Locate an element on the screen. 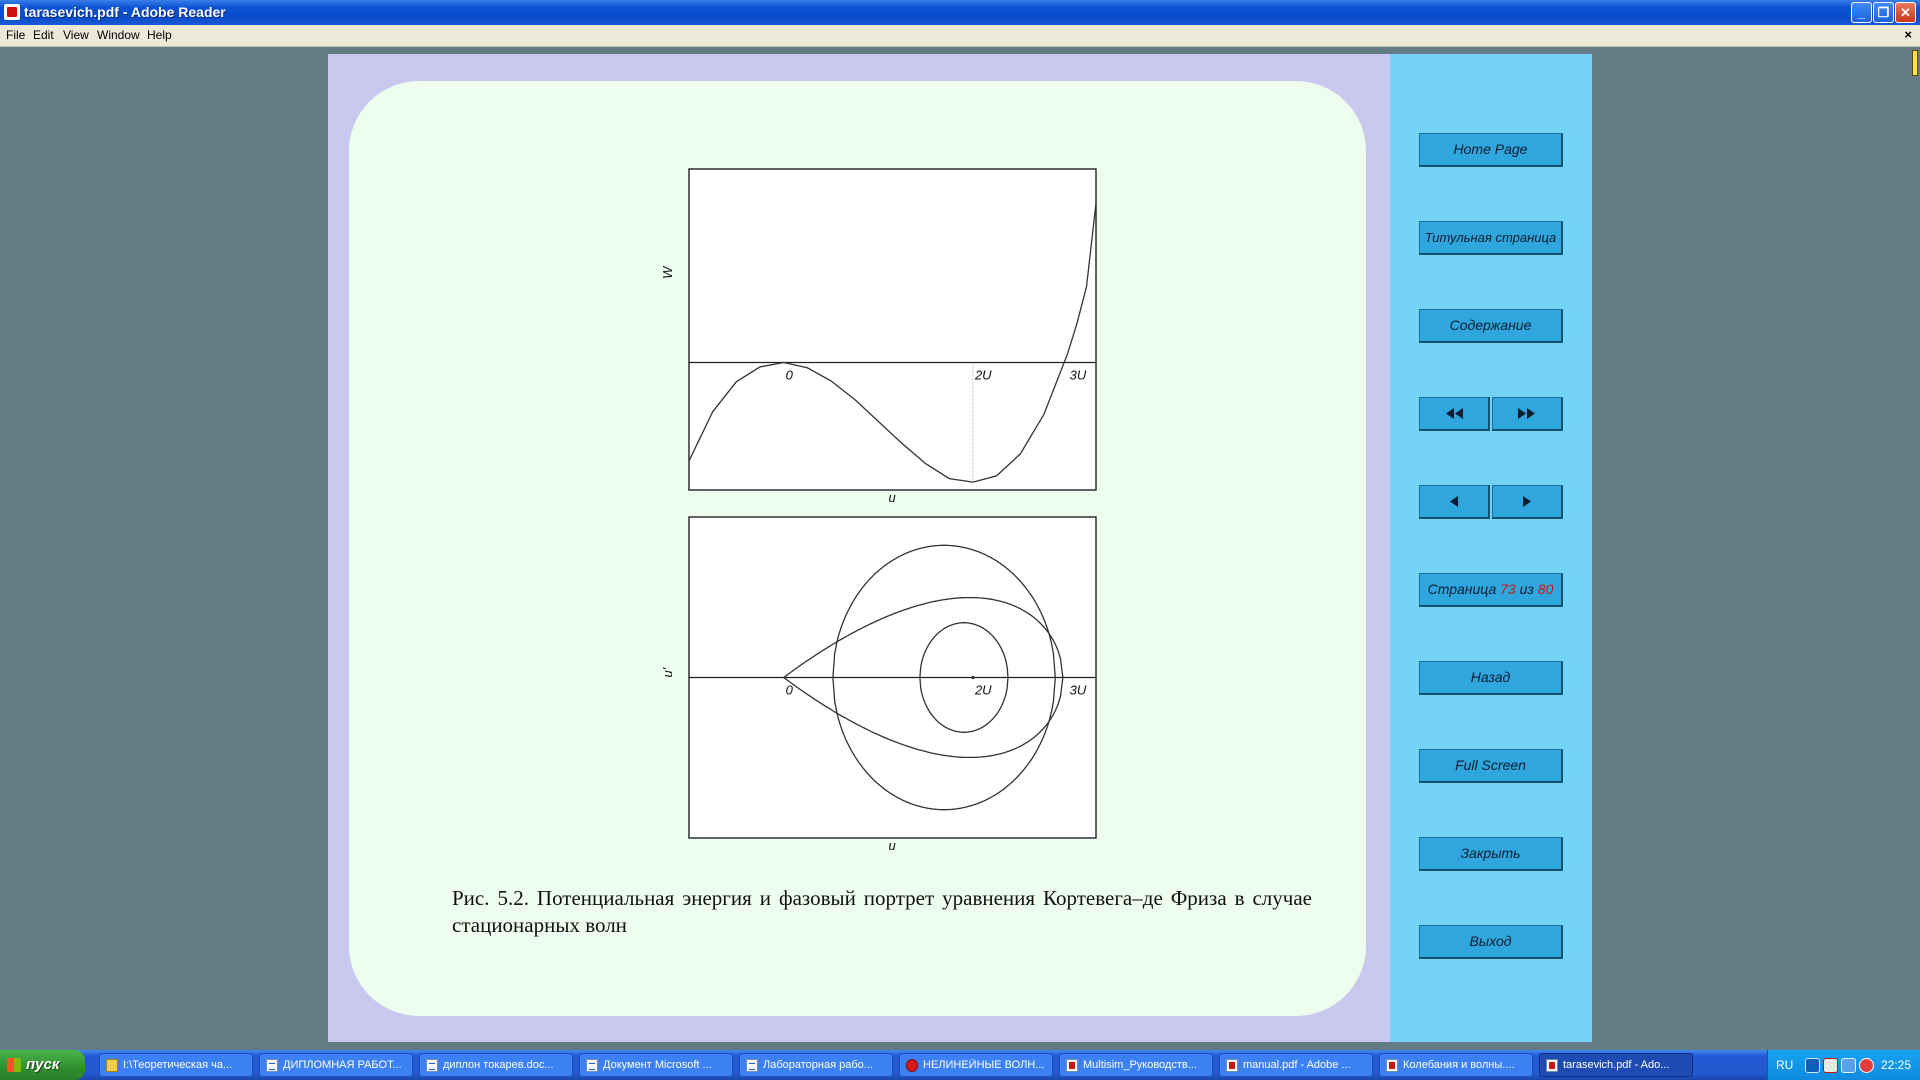 The height and width of the screenshot is (1080, 1920). monitor-icon is located at coordinates (1848, 1065).